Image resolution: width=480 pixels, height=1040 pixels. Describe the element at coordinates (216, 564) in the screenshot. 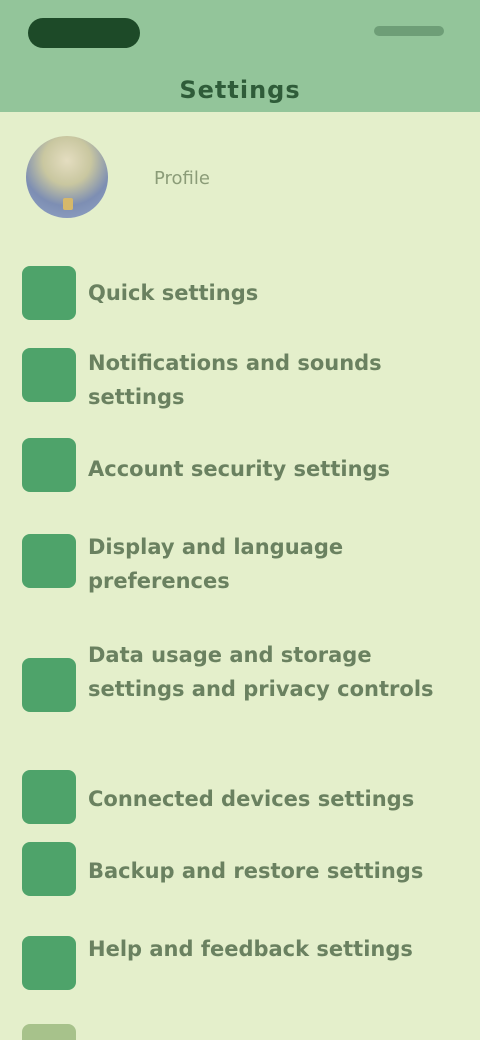

I see `menu-item-label: Display and language preferences` at that location.